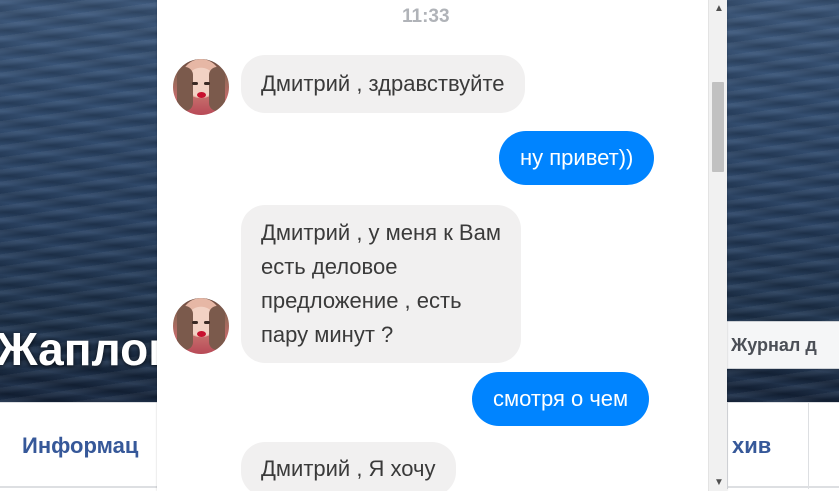 Image resolution: width=839 pixels, height=491 pixels. I want to click on profile-name: Жаплов, so click(88, 349).